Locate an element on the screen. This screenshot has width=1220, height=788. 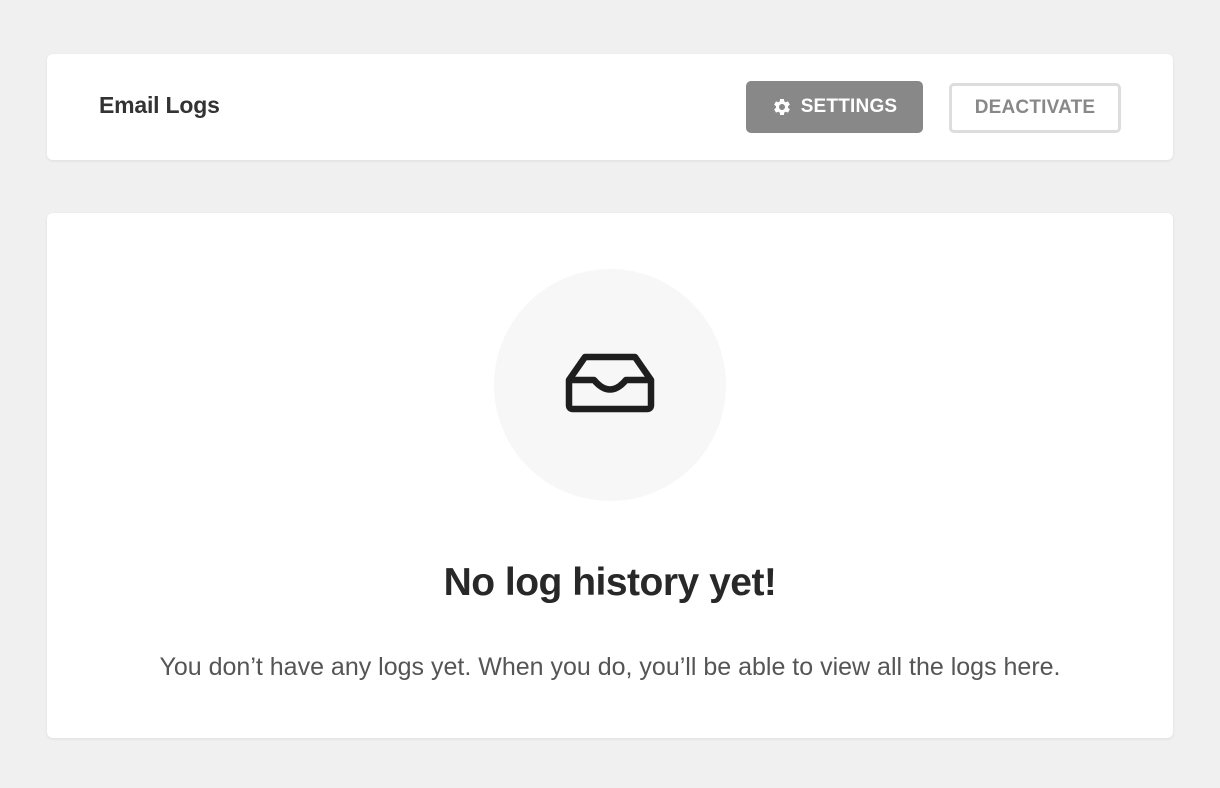
header-card: Email Logs SETTINGS DEACTIVATE is located at coordinates (610, 107).